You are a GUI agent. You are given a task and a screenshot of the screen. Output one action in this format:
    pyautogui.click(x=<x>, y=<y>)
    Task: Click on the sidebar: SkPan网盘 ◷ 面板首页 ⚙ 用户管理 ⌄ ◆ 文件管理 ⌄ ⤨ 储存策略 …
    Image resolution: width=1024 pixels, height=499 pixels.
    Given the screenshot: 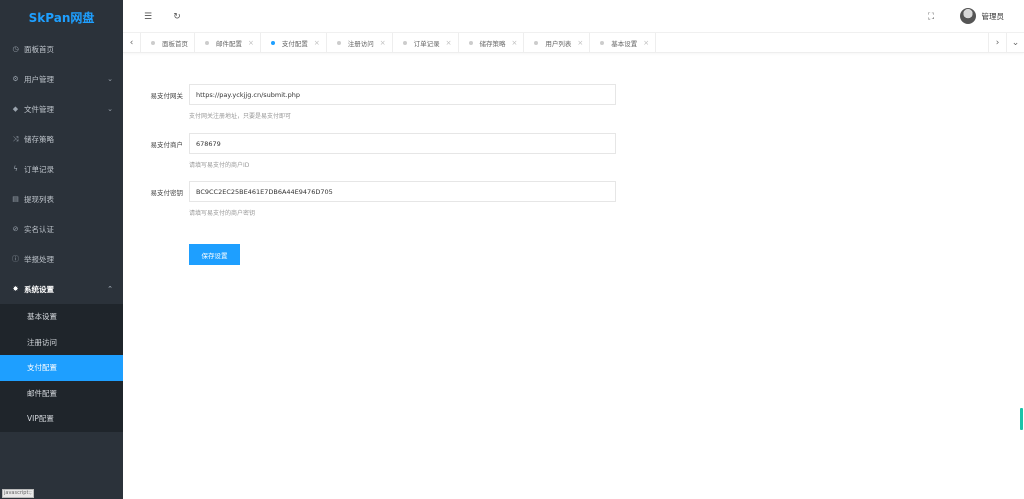 What is the action you would take?
    pyautogui.click(x=61, y=249)
    